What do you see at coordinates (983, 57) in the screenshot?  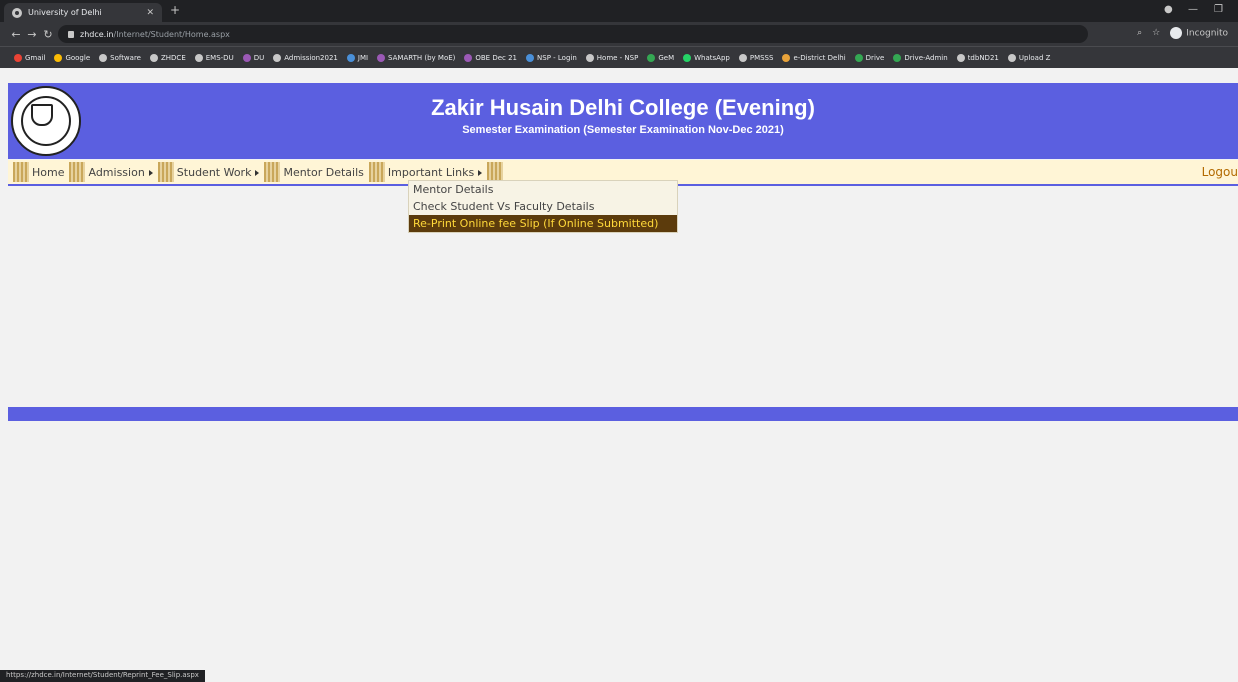 I see `bookmark-label: tdbND21` at bounding box center [983, 57].